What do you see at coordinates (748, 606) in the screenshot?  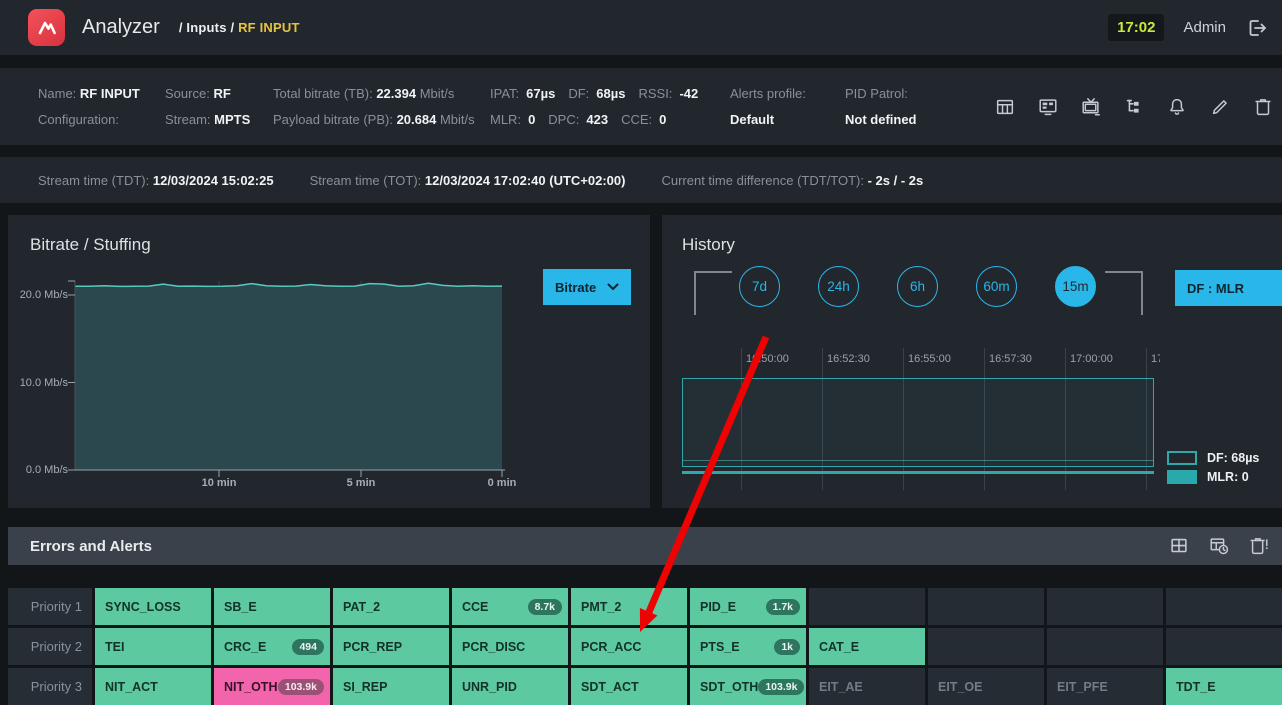 I see `error-cell-pid_e: PID_E 1.7k` at bounding box center [748, 606].